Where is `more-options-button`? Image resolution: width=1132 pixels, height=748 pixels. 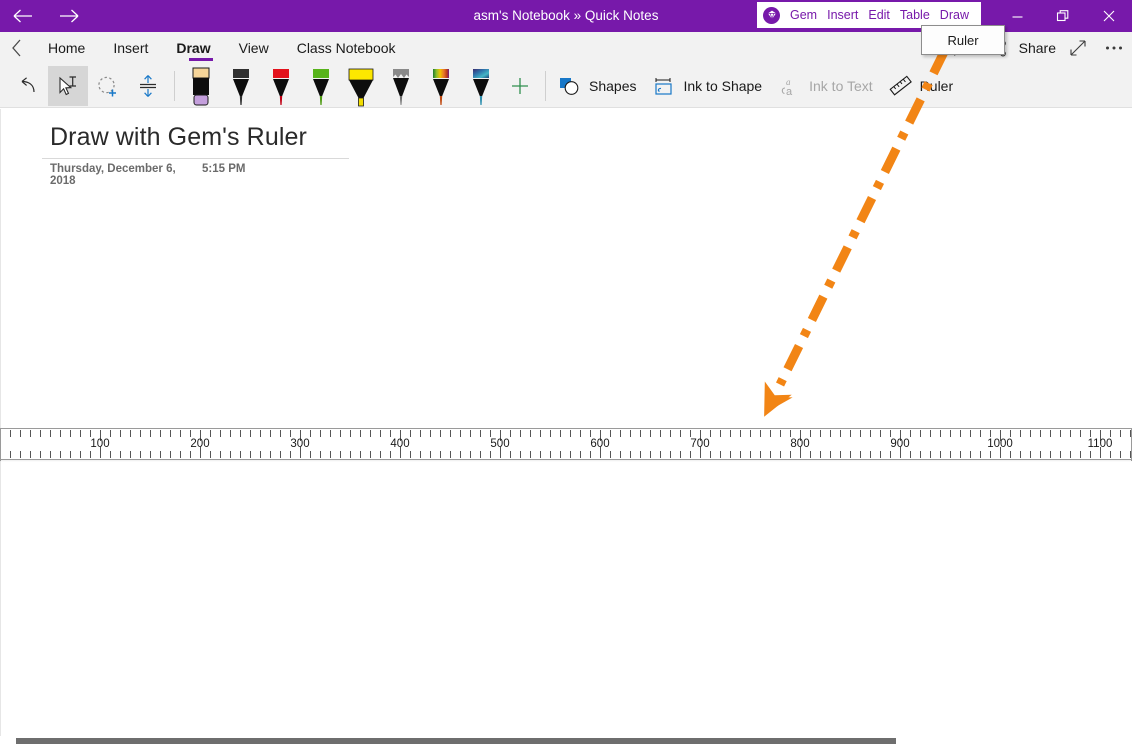 more-options-button is located at coordinates (1114, 48).